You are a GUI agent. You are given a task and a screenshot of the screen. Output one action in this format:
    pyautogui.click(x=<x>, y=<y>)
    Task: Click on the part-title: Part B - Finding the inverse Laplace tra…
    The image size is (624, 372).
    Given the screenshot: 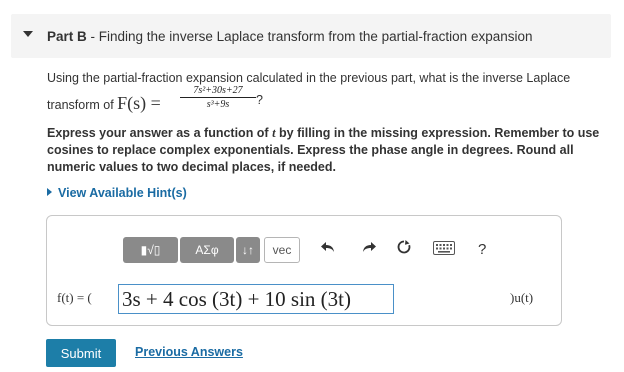 What is the action you would take?
    pyautogui.click(x=290, y=36)
    